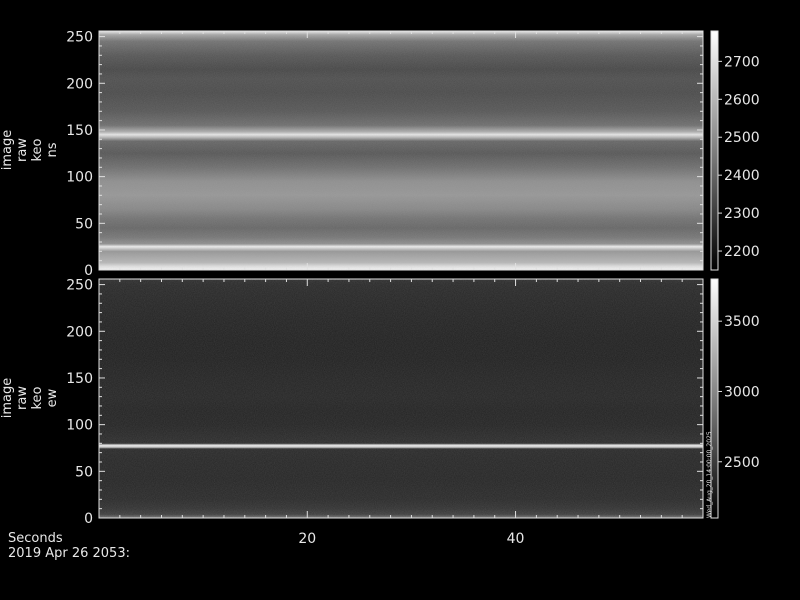 The height and width of the screenshot is (600, 800). I want to click on colorbar-tick-label: 2200, so click(742, 252).